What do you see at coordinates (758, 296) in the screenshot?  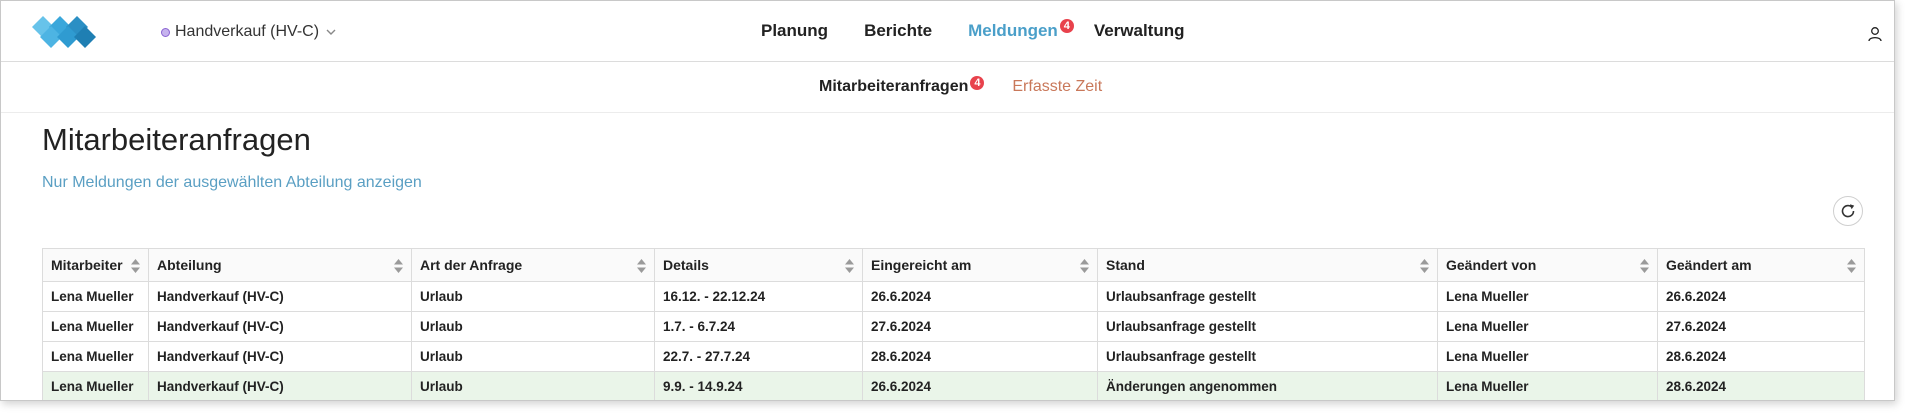 I see `table-cell: 16.12. - 22.12.24` at bounding box center [758, 296].